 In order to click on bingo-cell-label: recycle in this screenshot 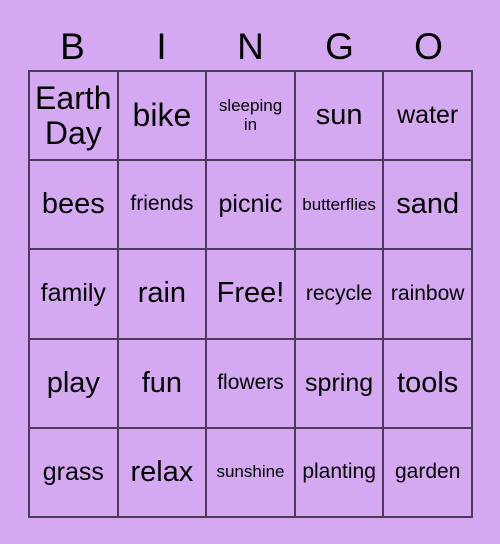, I will do `click(339, 293)`.